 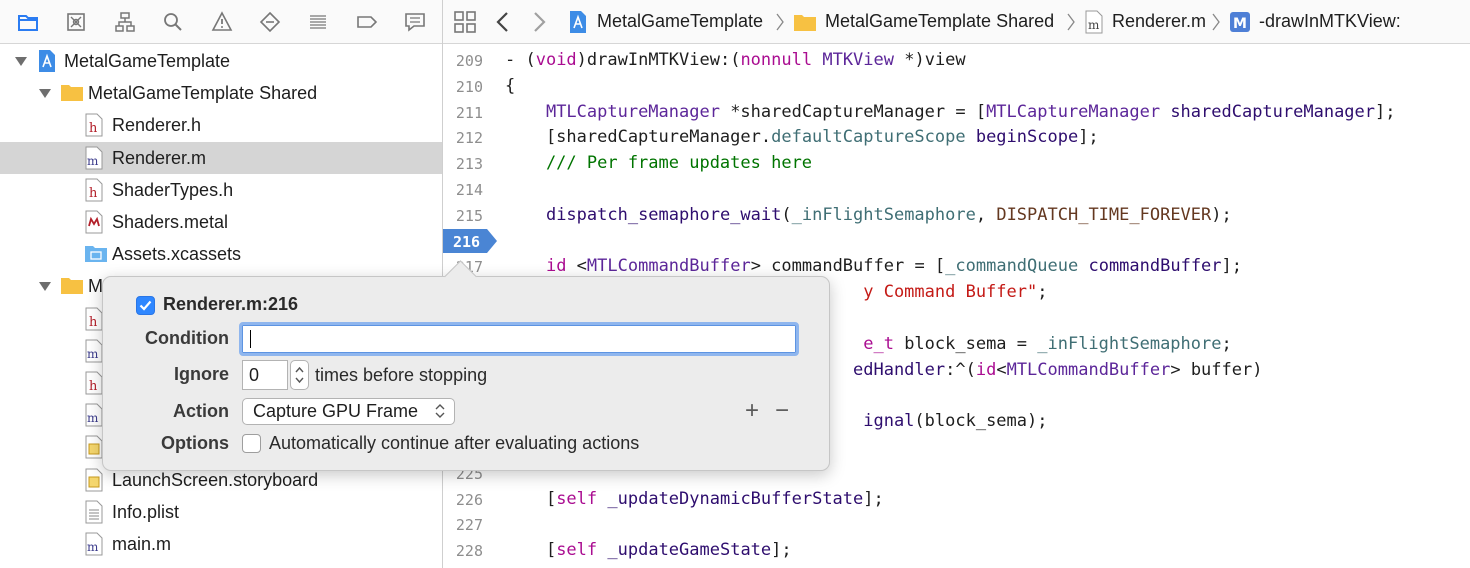 What do you see at coordinates (336, 411) in the screenshot?
I see `action-select-value: Capture GPU Frame` at bounding box center [336, 411].